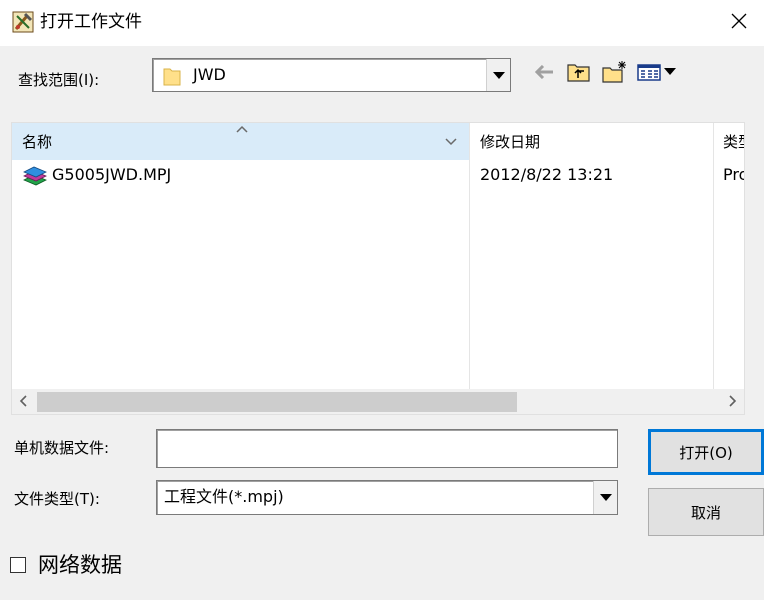  I want to click on close-icon, so click(739, 23).